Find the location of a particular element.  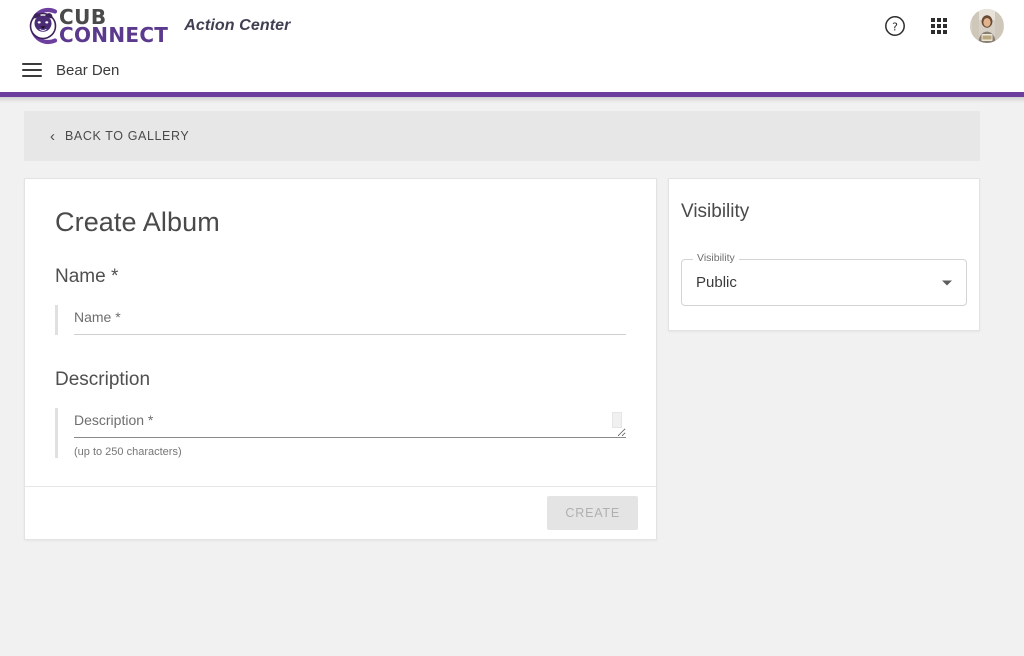

back-to-gallery-label: BACK TO GALLERY is located at coordinates (127, 136).